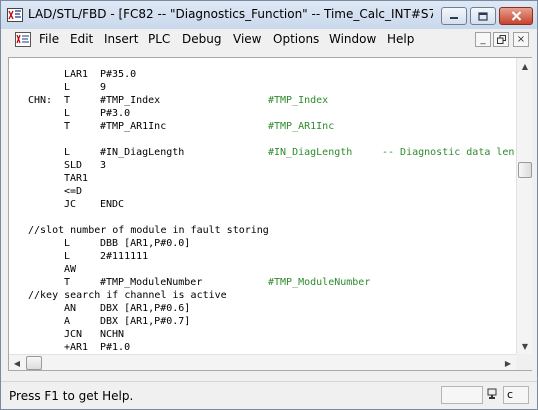 The height and width of the screenshot is (410, 538). I want to click on close-icon, so click(516, 16).